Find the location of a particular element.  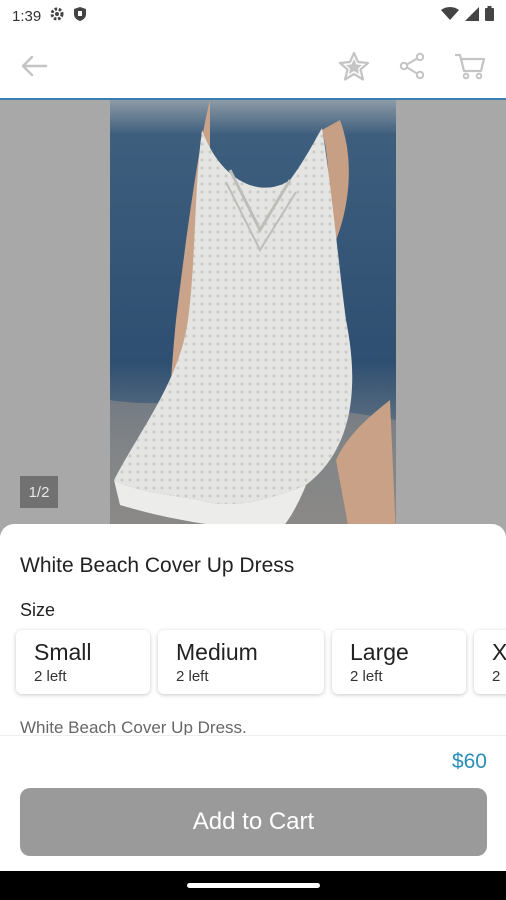

size-option-large: Large 2 left is located at coordinates (399, 662).